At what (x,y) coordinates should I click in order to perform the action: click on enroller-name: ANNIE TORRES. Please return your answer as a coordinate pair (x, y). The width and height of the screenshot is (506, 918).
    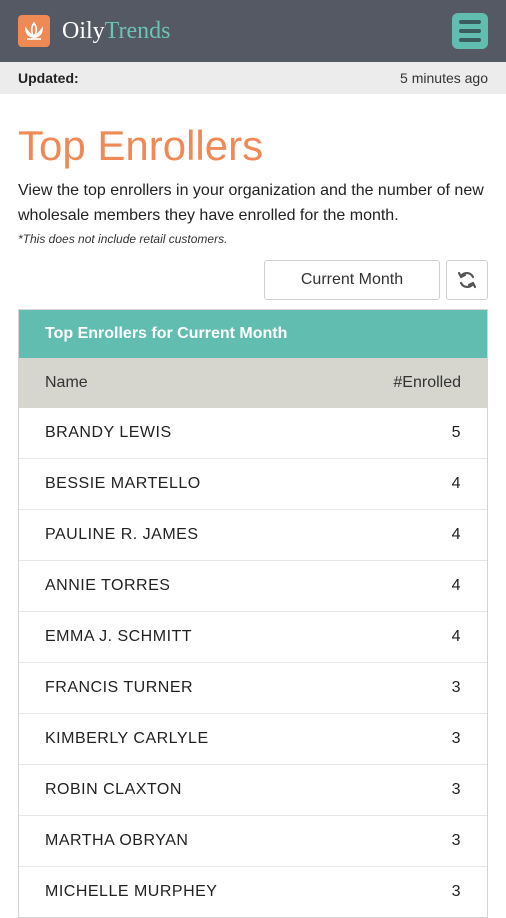
    Looking at the image, I should click on (108, 585).